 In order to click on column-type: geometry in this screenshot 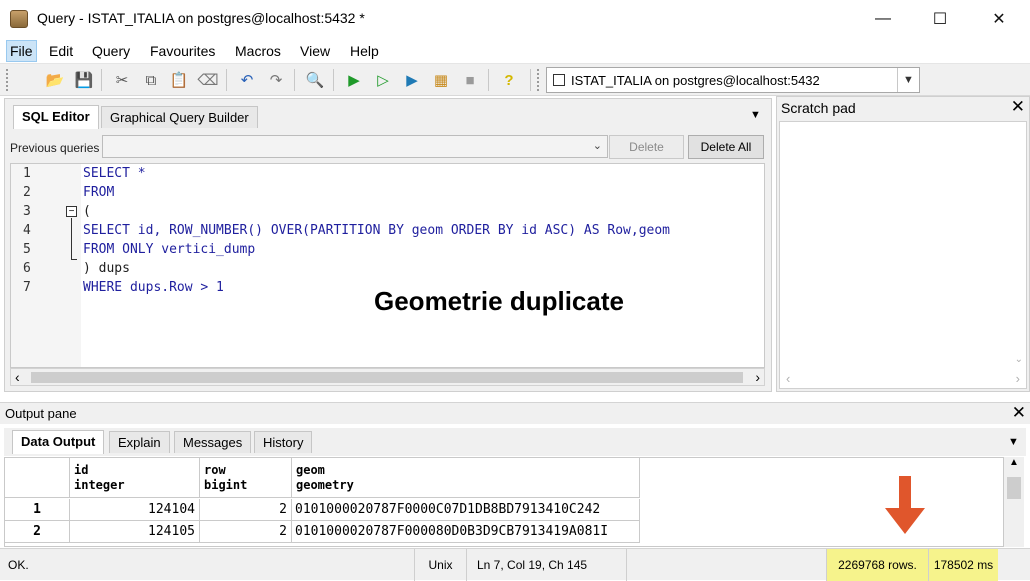, I will do `click(325, 485)`.